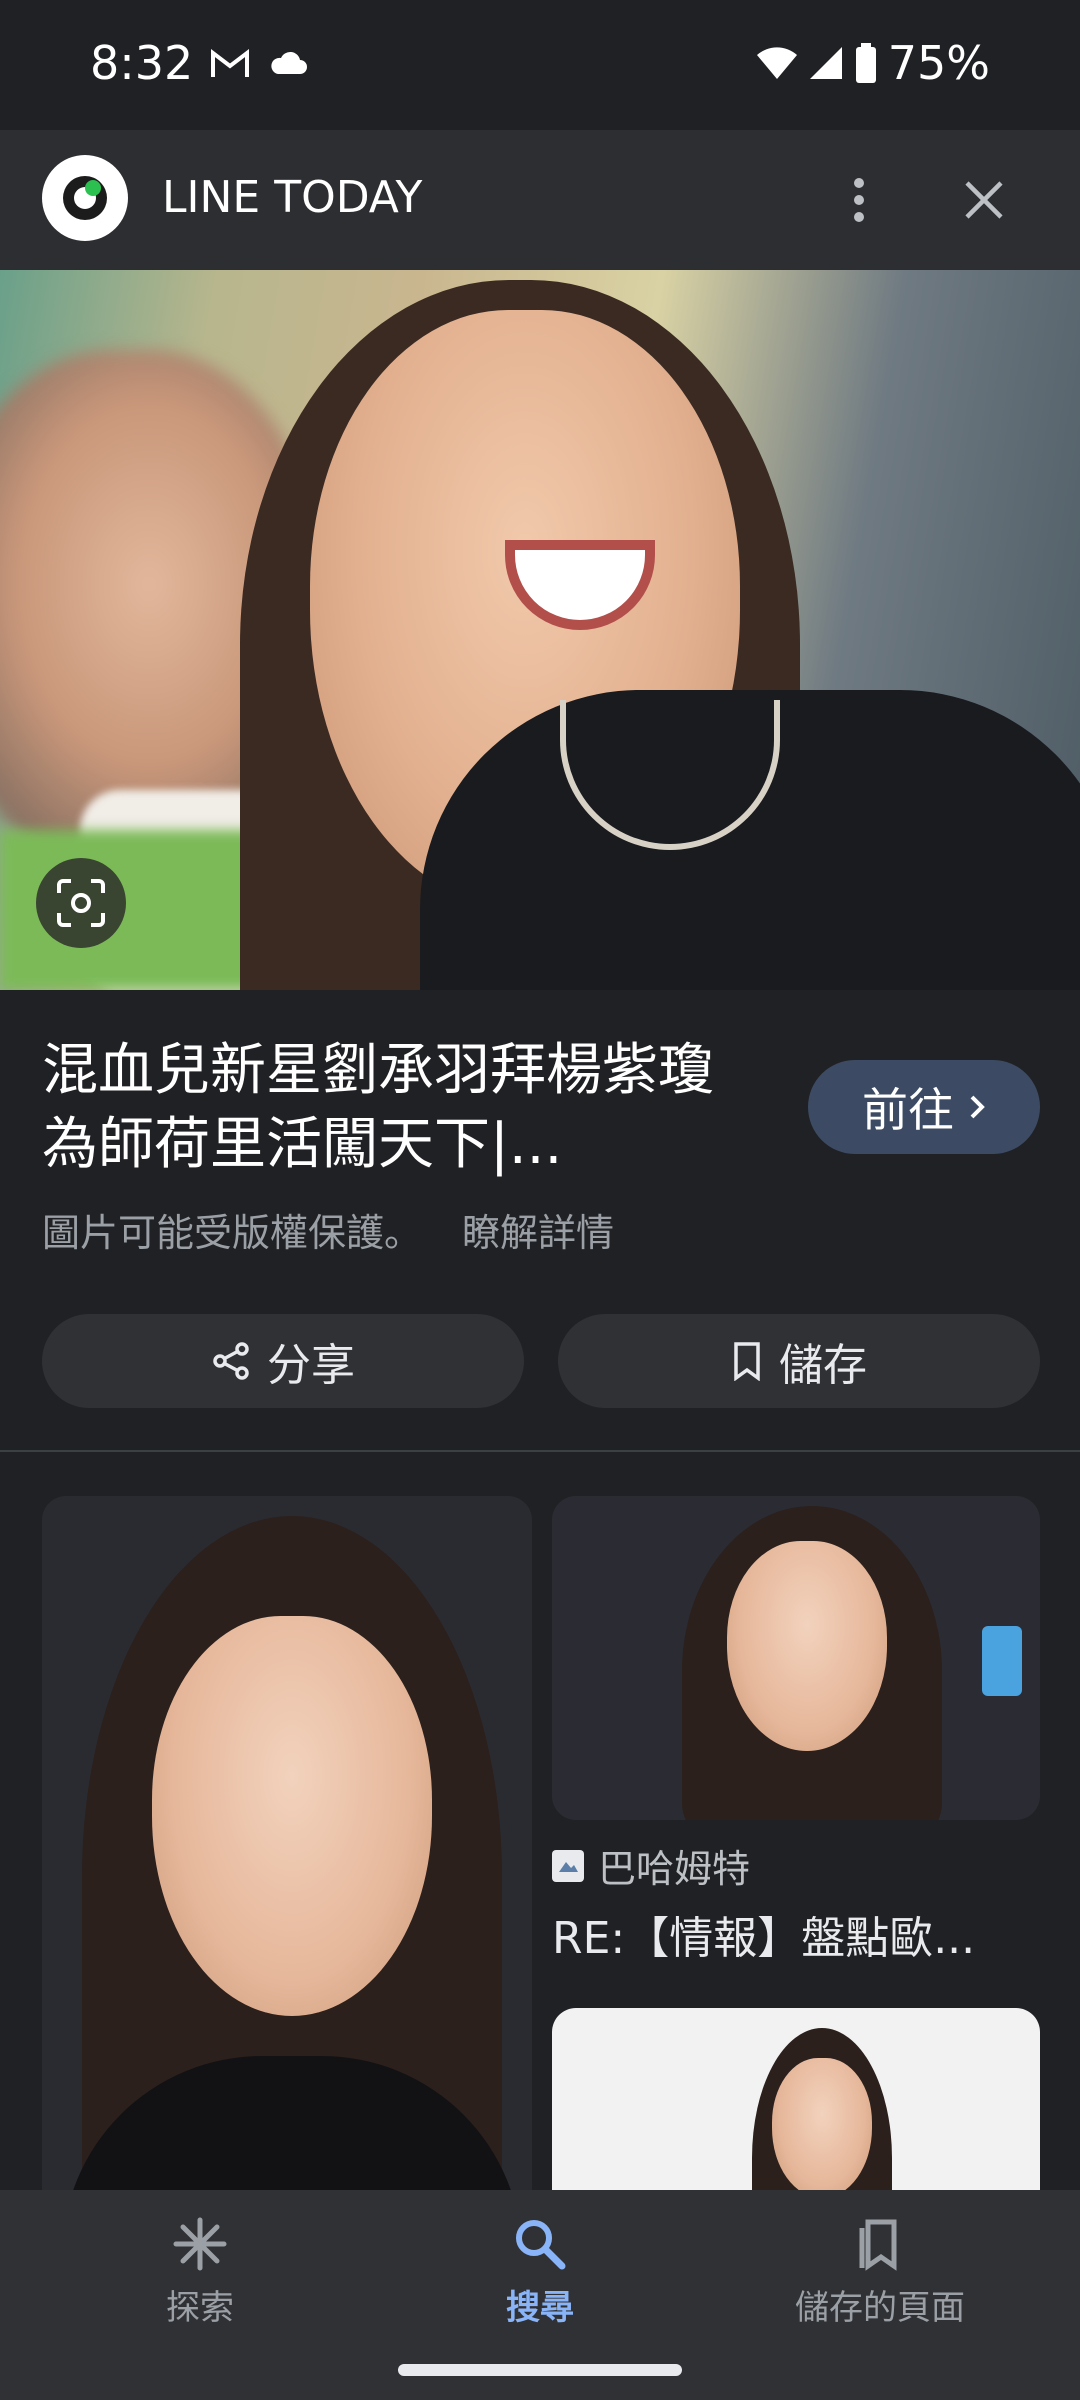 This screenshot has width=1080, height=2400. I want to click on nav-saved-pages: 儲存的頁面, so click(880, 2271).